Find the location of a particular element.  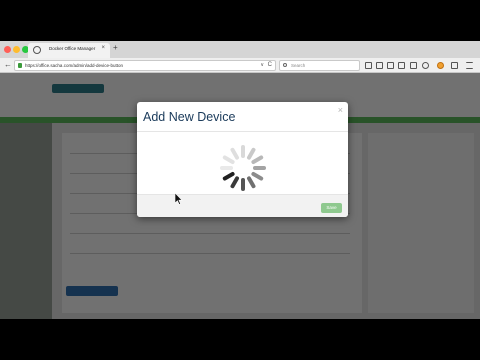

mouse-cursor-icon is located at coordinates (179, 199).